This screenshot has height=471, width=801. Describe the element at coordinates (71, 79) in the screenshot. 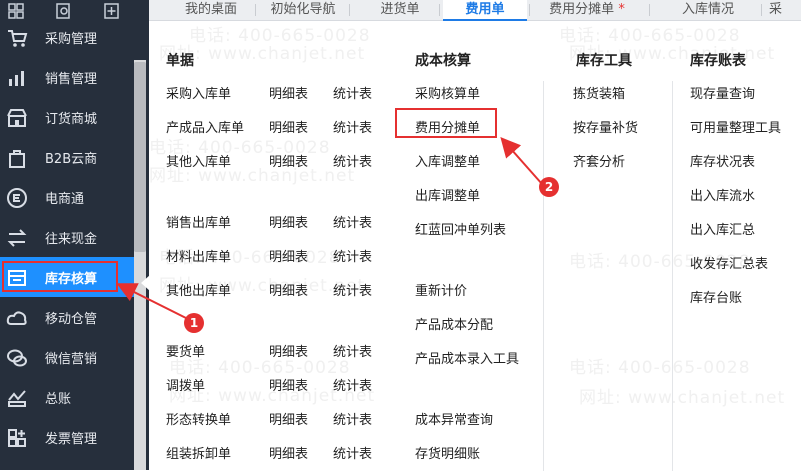

I see `sidebar-item-label: 销售管理` at that location.